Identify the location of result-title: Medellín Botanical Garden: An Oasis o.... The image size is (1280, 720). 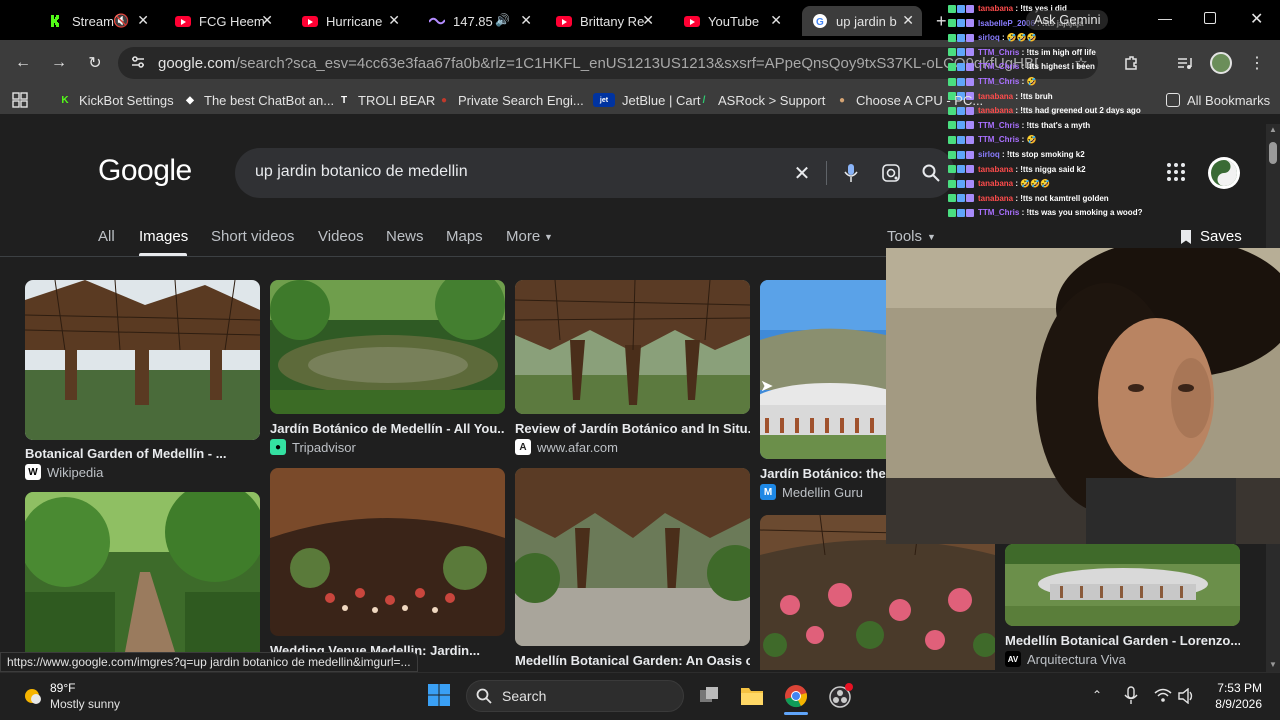
(632, 660).